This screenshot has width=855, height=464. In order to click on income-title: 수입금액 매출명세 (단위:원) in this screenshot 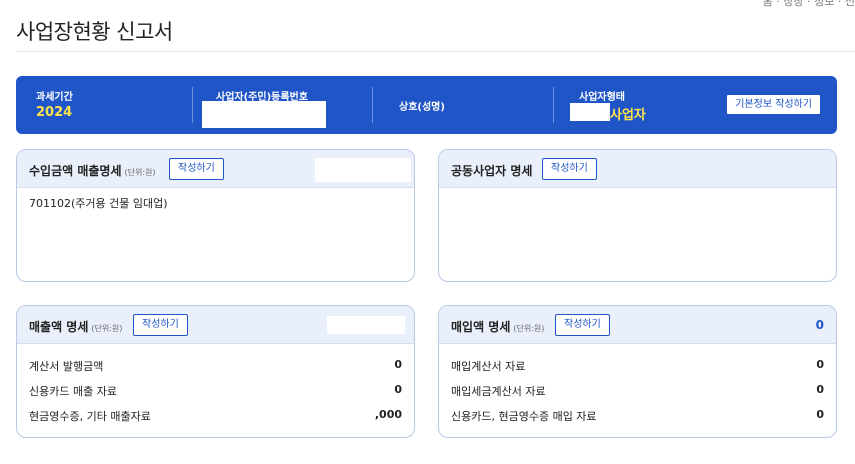, I will do `click(92, 170)`.